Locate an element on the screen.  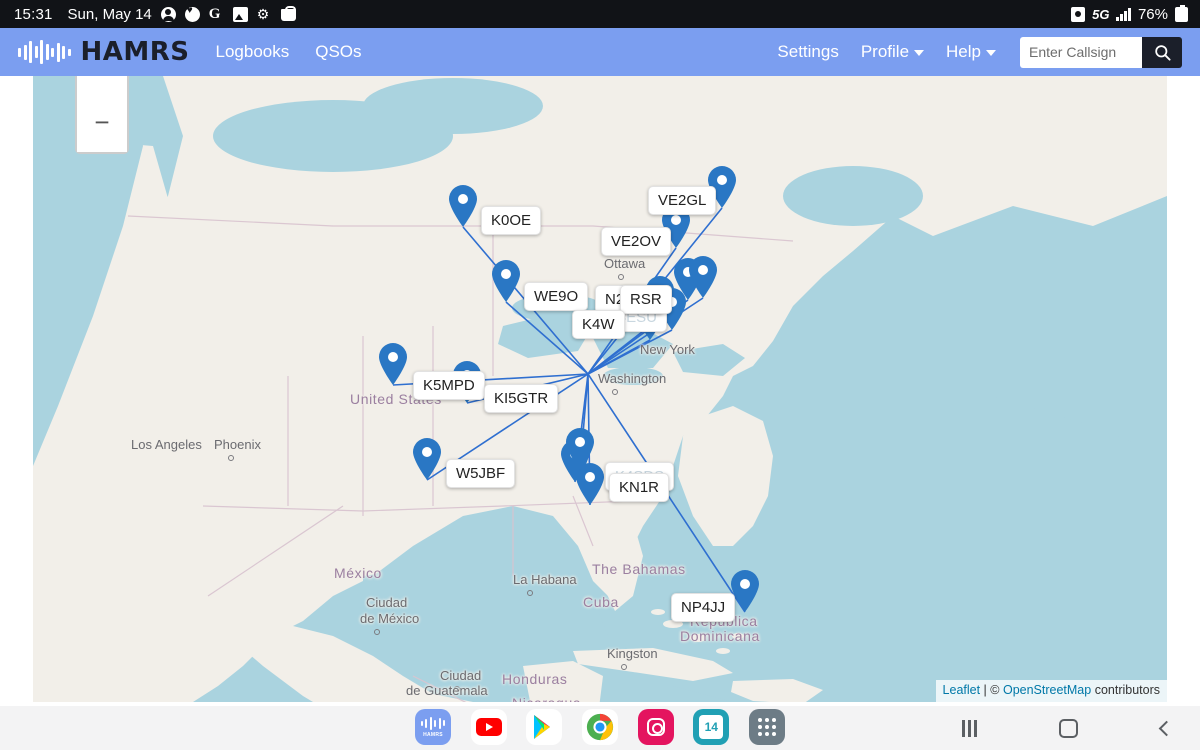
nav-link-logbooks: Logbooks is located at coordinates (253, 52).